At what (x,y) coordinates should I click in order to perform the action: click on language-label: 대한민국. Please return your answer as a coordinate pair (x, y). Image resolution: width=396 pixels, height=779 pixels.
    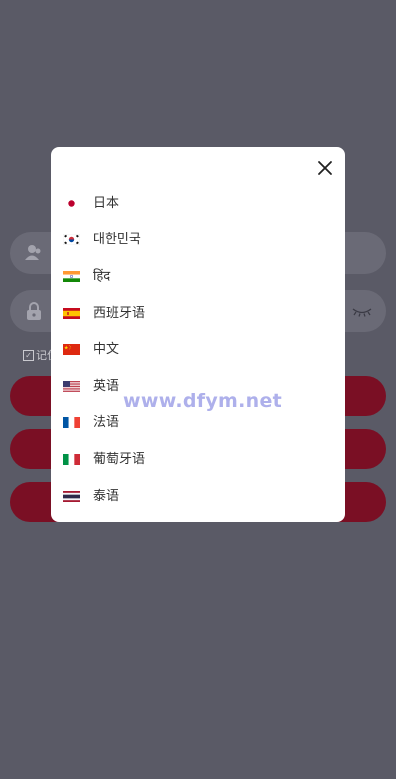
    Looking at the image, I should click on (117, 240).